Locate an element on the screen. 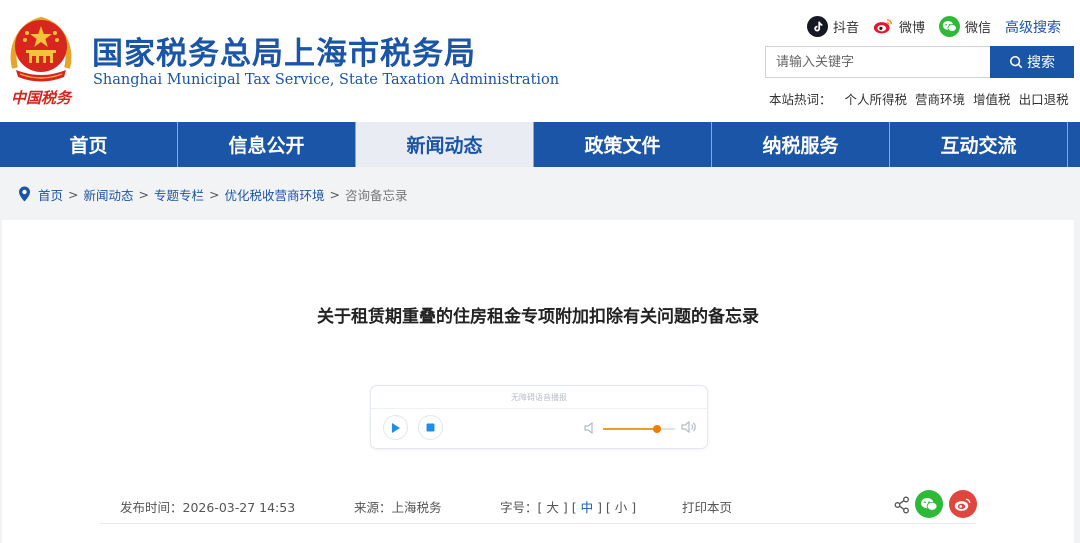  play-icon is located at coordinates (396, 427).